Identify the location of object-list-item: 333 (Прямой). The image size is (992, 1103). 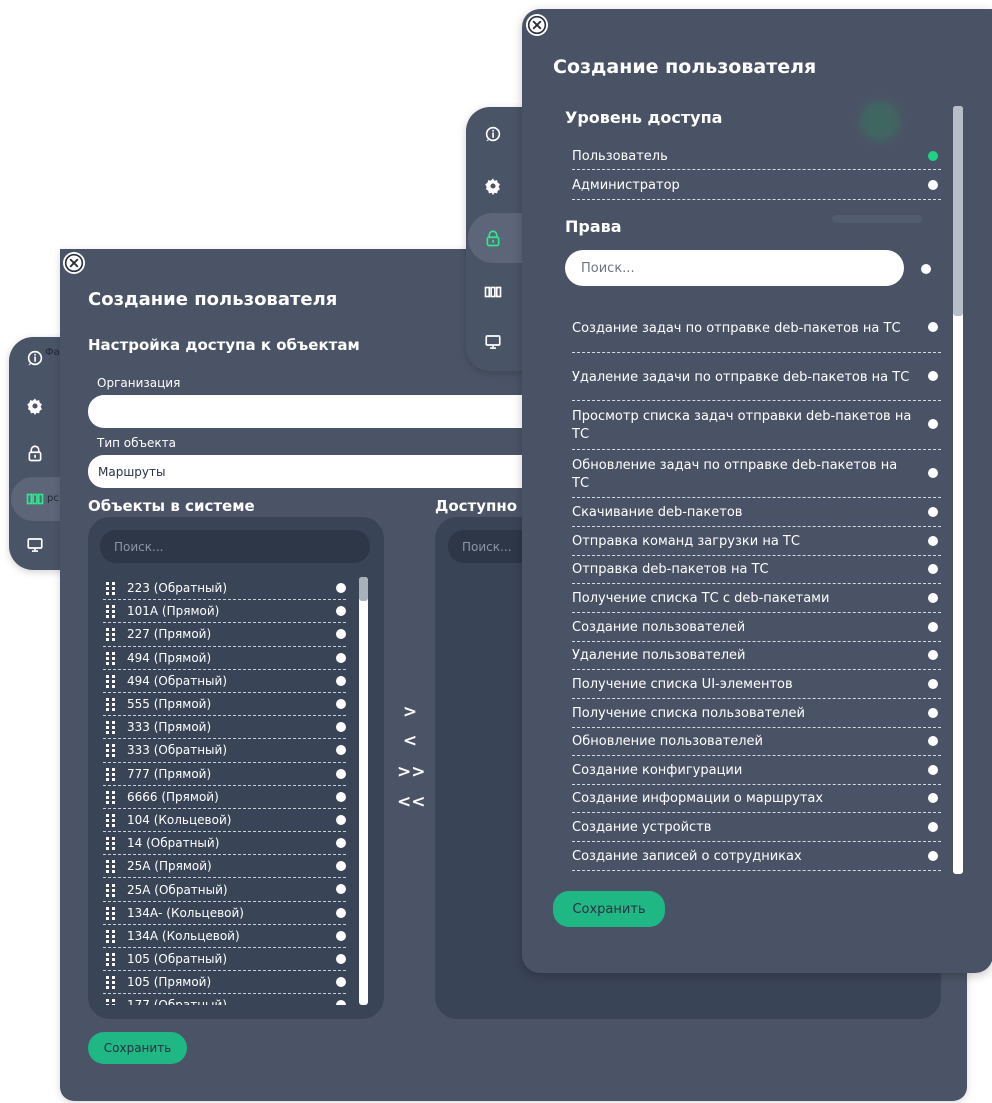
(224, 728).